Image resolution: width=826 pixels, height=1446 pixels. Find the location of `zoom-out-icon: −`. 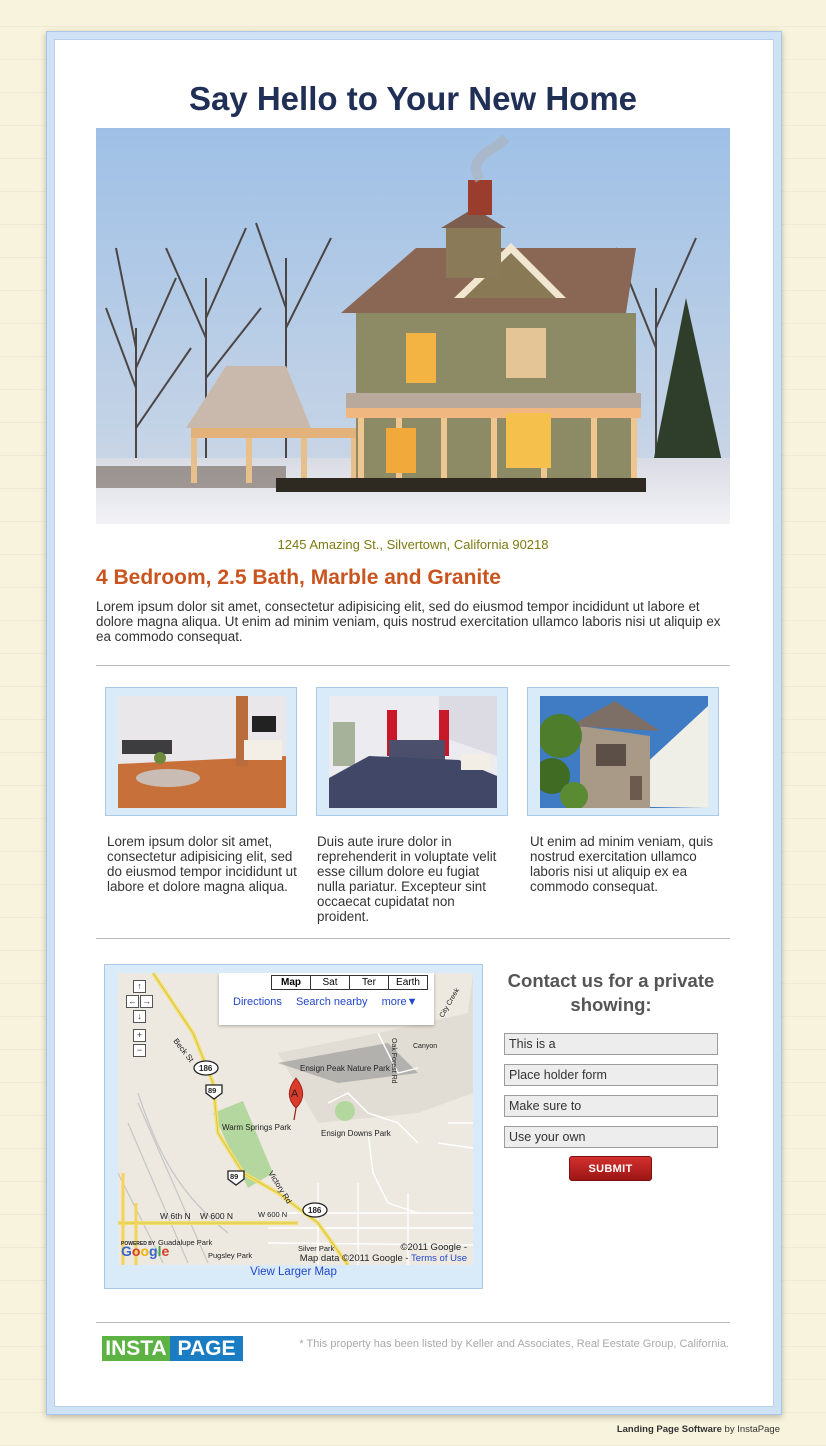

zoom-out-icon: − is located at coordinates (139, 1050).